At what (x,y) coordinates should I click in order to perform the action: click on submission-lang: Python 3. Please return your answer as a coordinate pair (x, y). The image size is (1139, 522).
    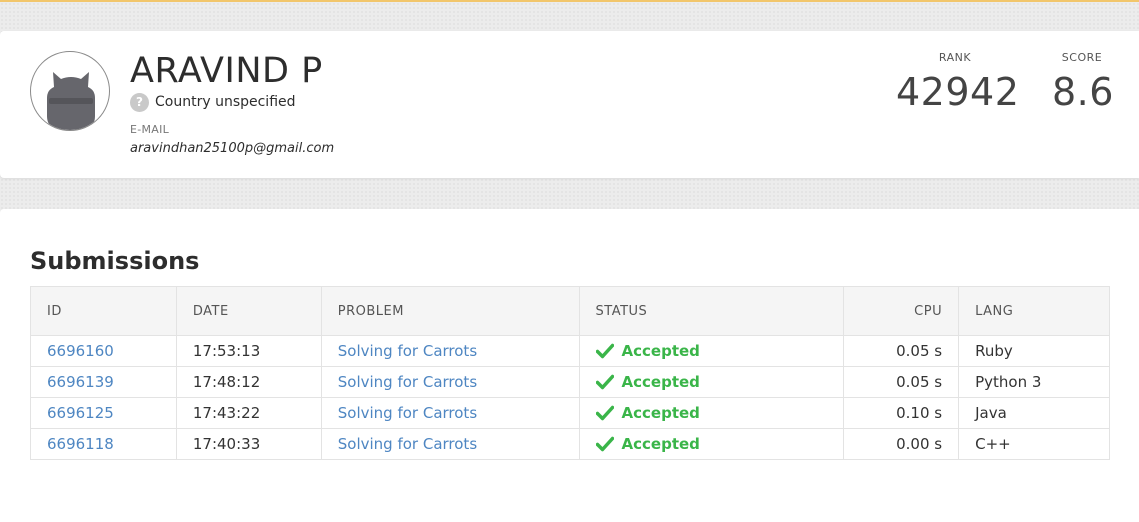
    Looking at the image, I should click on (1034, 382).